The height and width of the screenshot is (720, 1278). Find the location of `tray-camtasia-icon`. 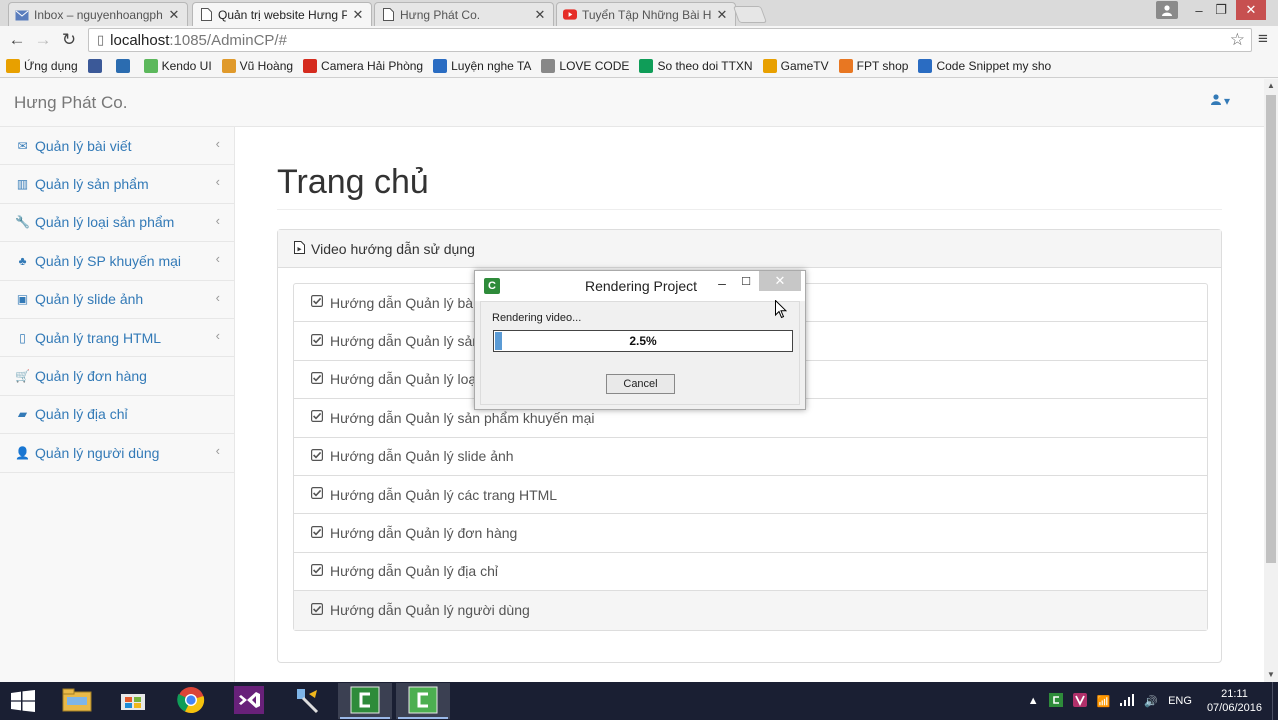

tray-camtasia-icon is located at coordinates (1055, 701).